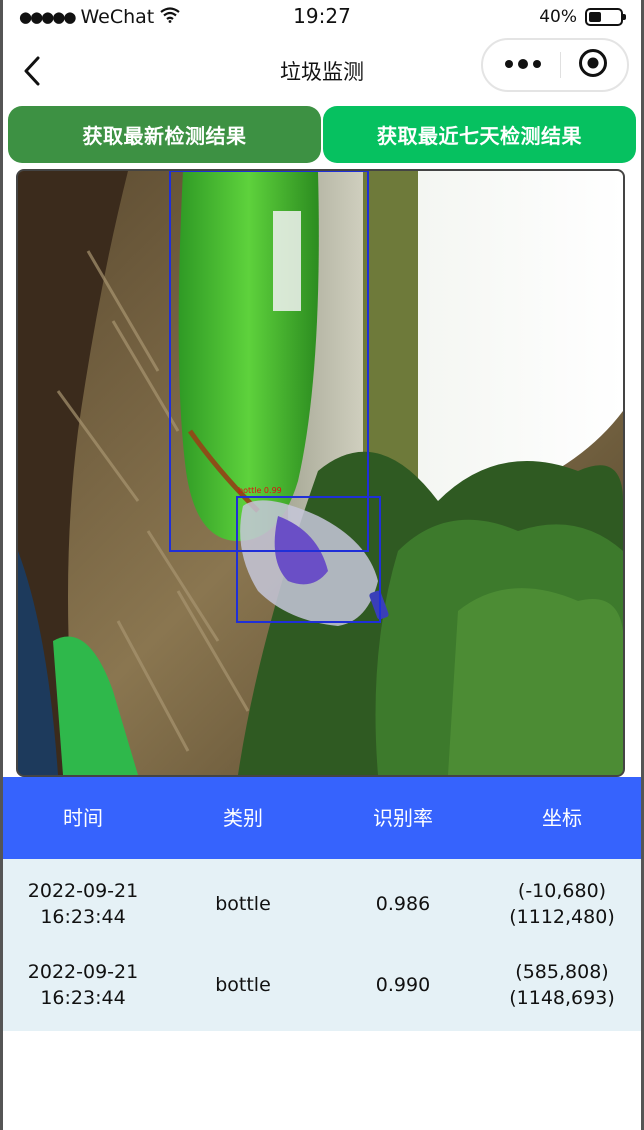 The height and width of the screenshot is (1130, 644). What do you see at coordinates (83, 818) in the screenshot?
I see `column-header-time: 时间` at bounding box center [83, 818].